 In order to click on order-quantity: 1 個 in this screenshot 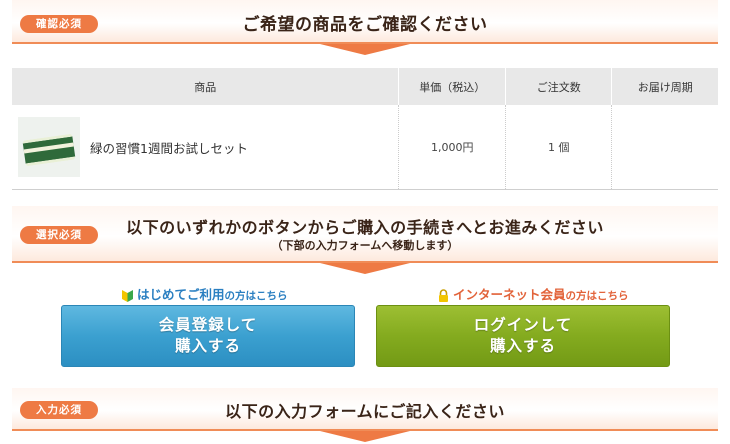, I will do `click(558, 147)`.